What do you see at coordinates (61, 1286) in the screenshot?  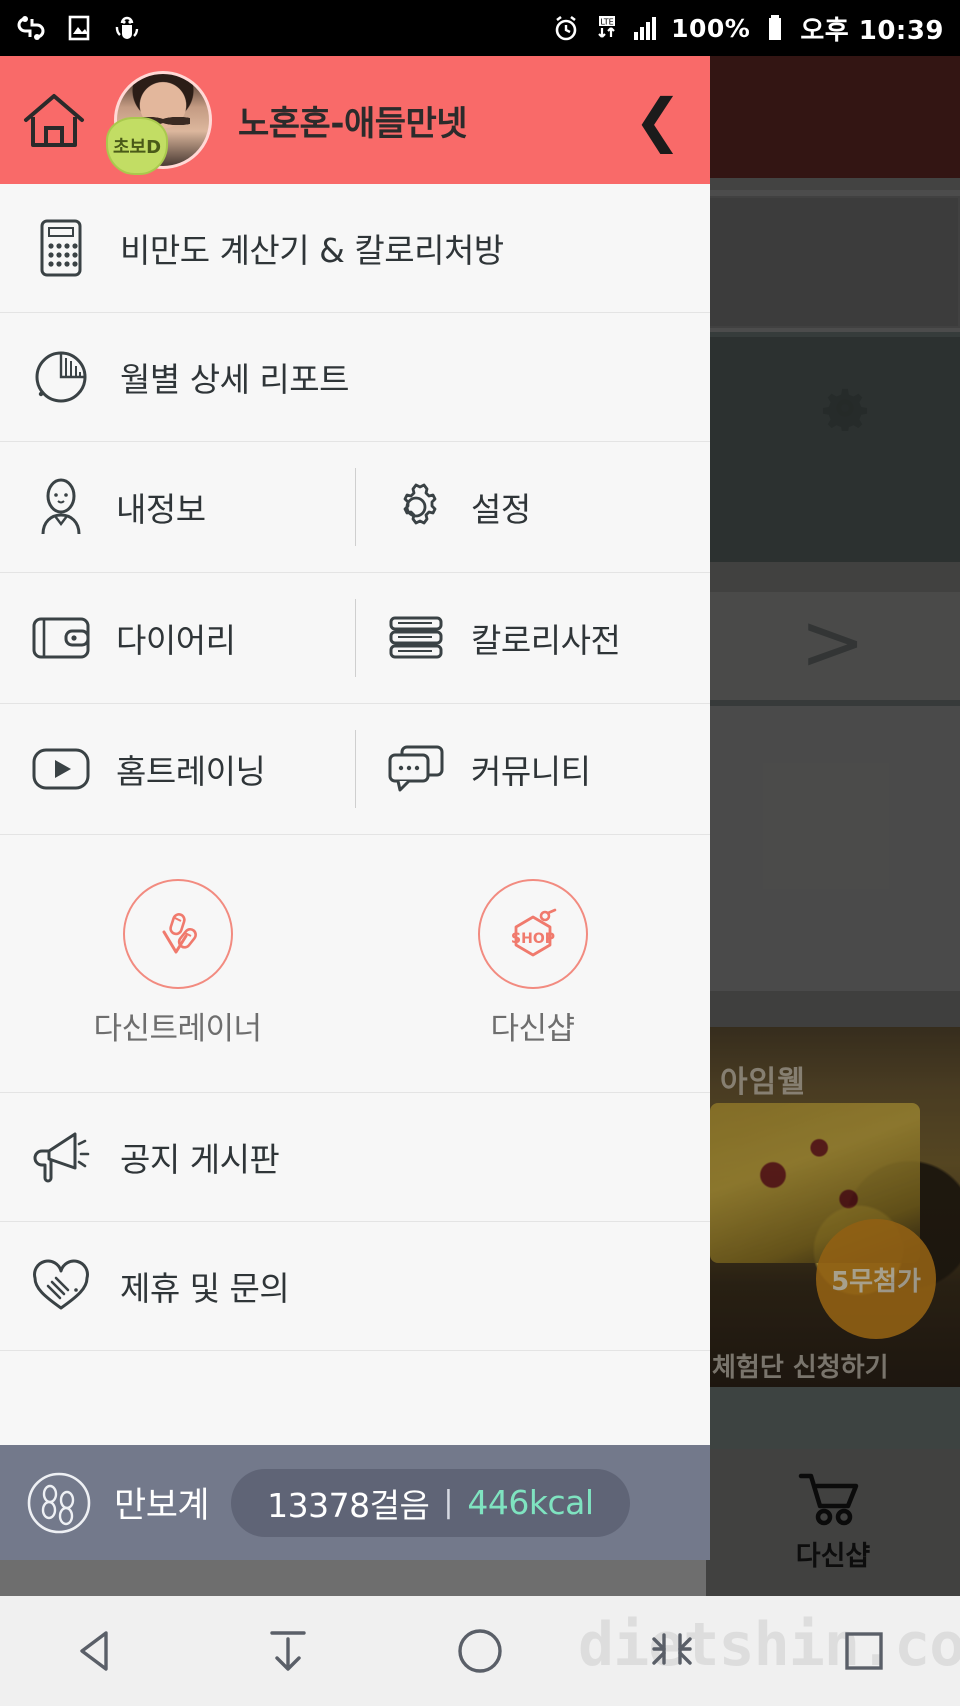 I see `handshake-heart-icon` at bounding box center [61, 1286].